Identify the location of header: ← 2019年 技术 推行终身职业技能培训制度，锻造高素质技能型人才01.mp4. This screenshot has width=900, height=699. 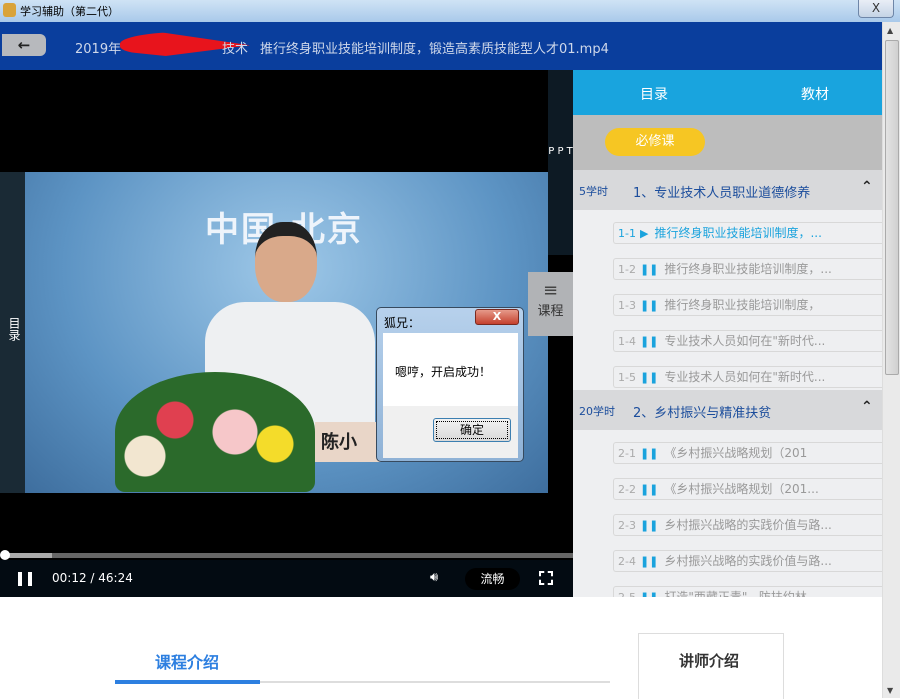
(441, 46).